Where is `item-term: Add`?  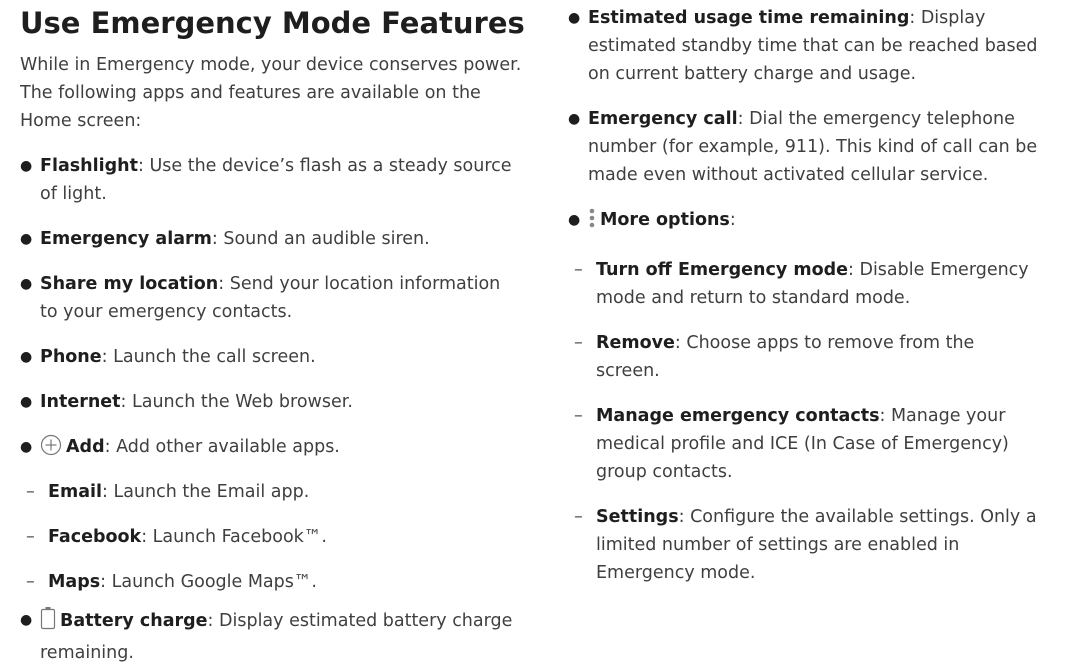 item-term: Add is located at coordinates (85, 447).